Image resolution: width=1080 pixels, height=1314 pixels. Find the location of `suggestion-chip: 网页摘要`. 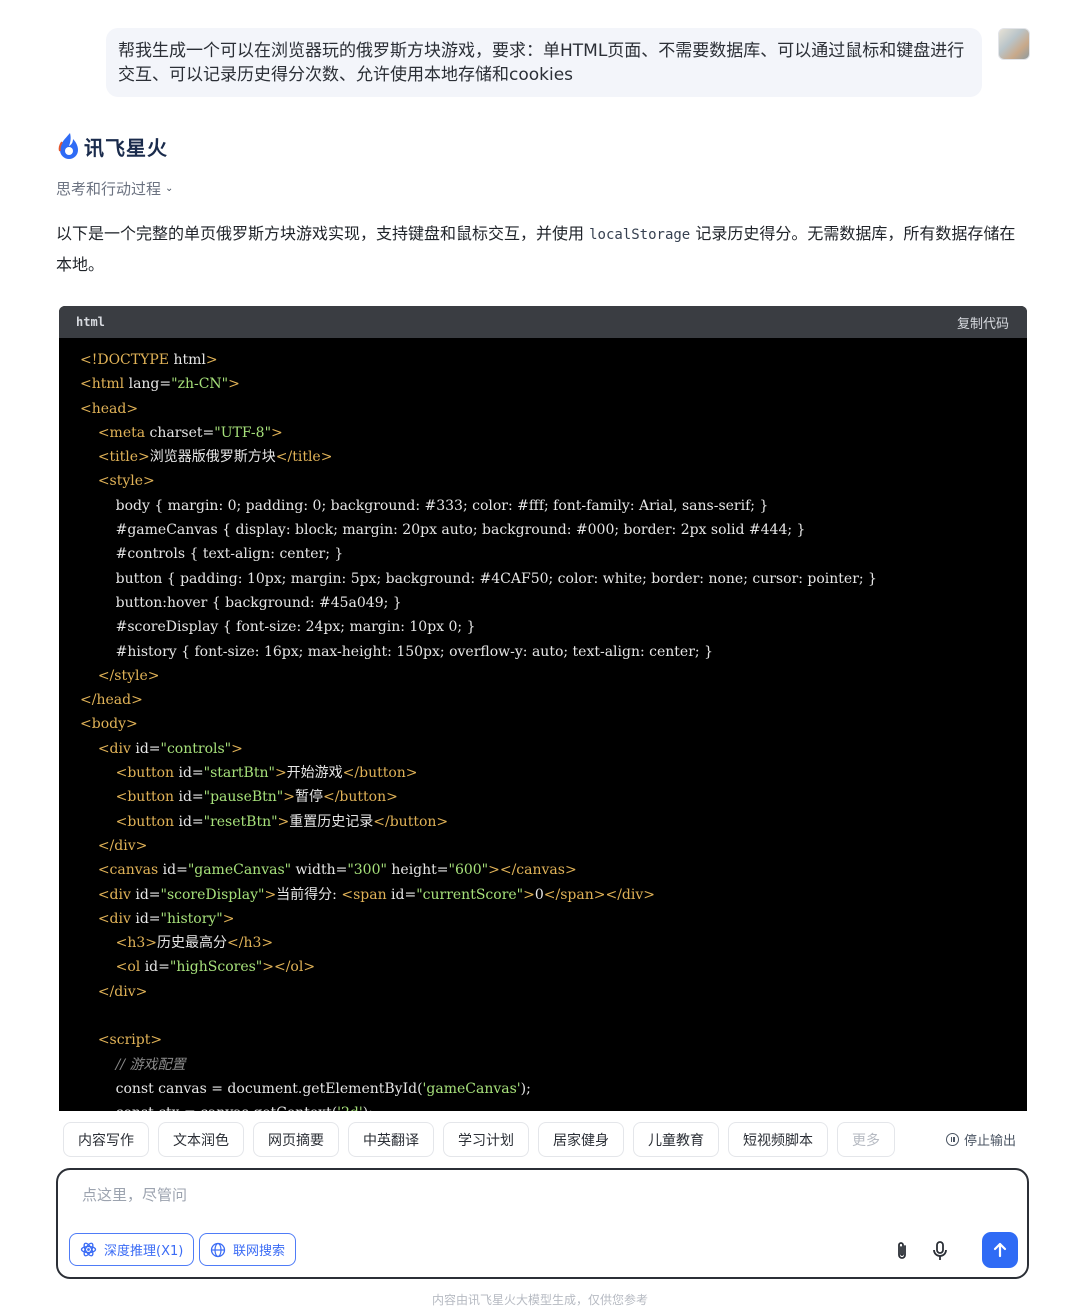

suggestion-chip: 网页摘要 is located at coordinates (296, 1139).